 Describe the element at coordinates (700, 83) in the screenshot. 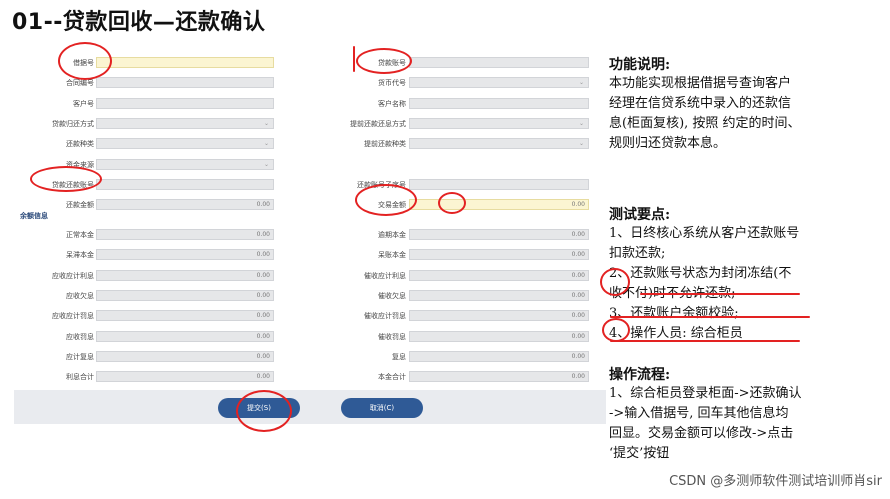

I see `function-line: 本功能实现根据借据号查询客户` at that location.